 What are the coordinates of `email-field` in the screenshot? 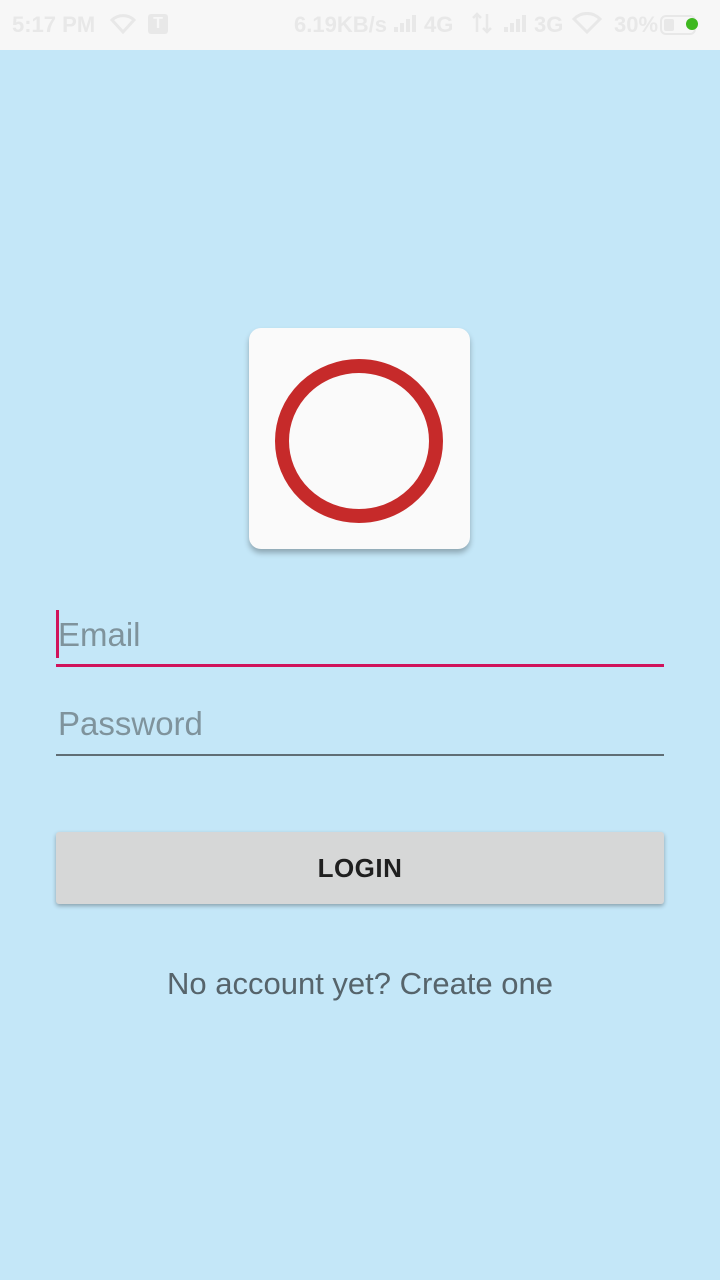 It's located at (360, 637).